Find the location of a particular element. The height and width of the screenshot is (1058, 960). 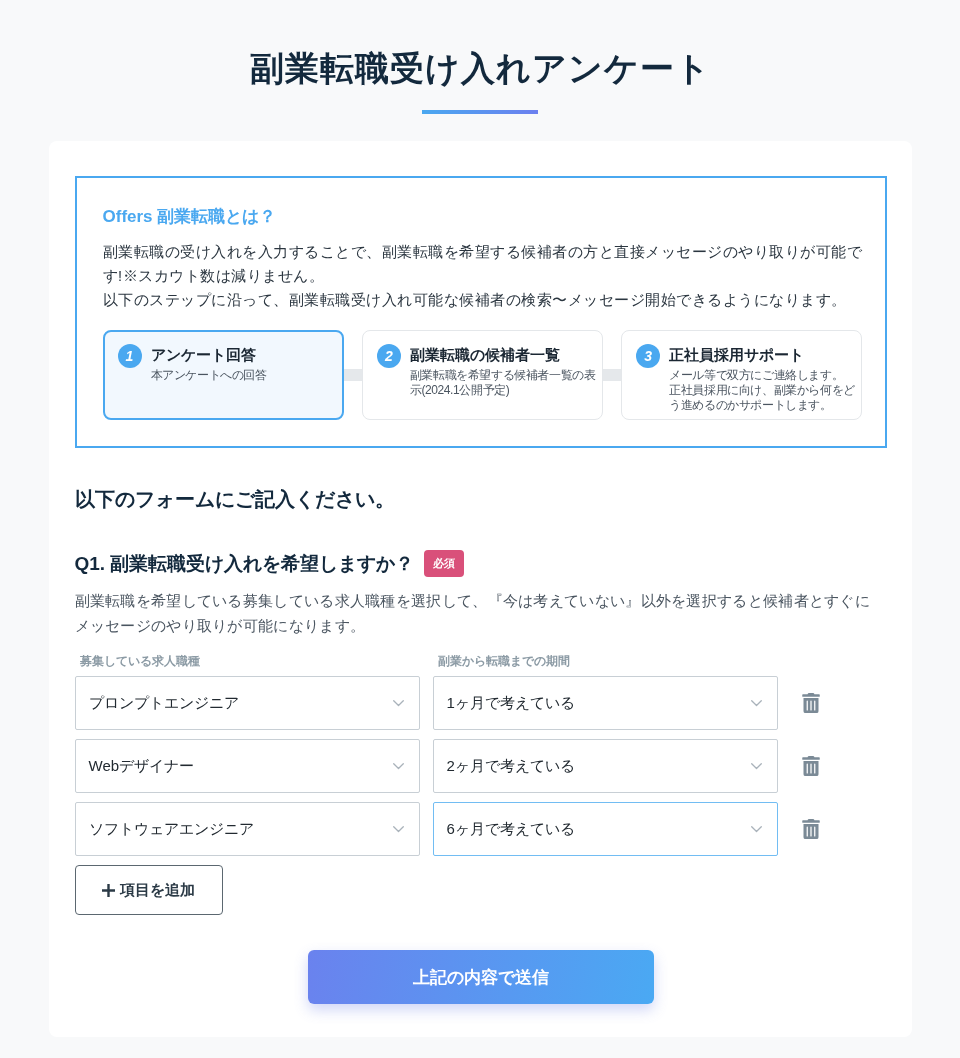

step-number: 1 is located at coordinates (129, 356).